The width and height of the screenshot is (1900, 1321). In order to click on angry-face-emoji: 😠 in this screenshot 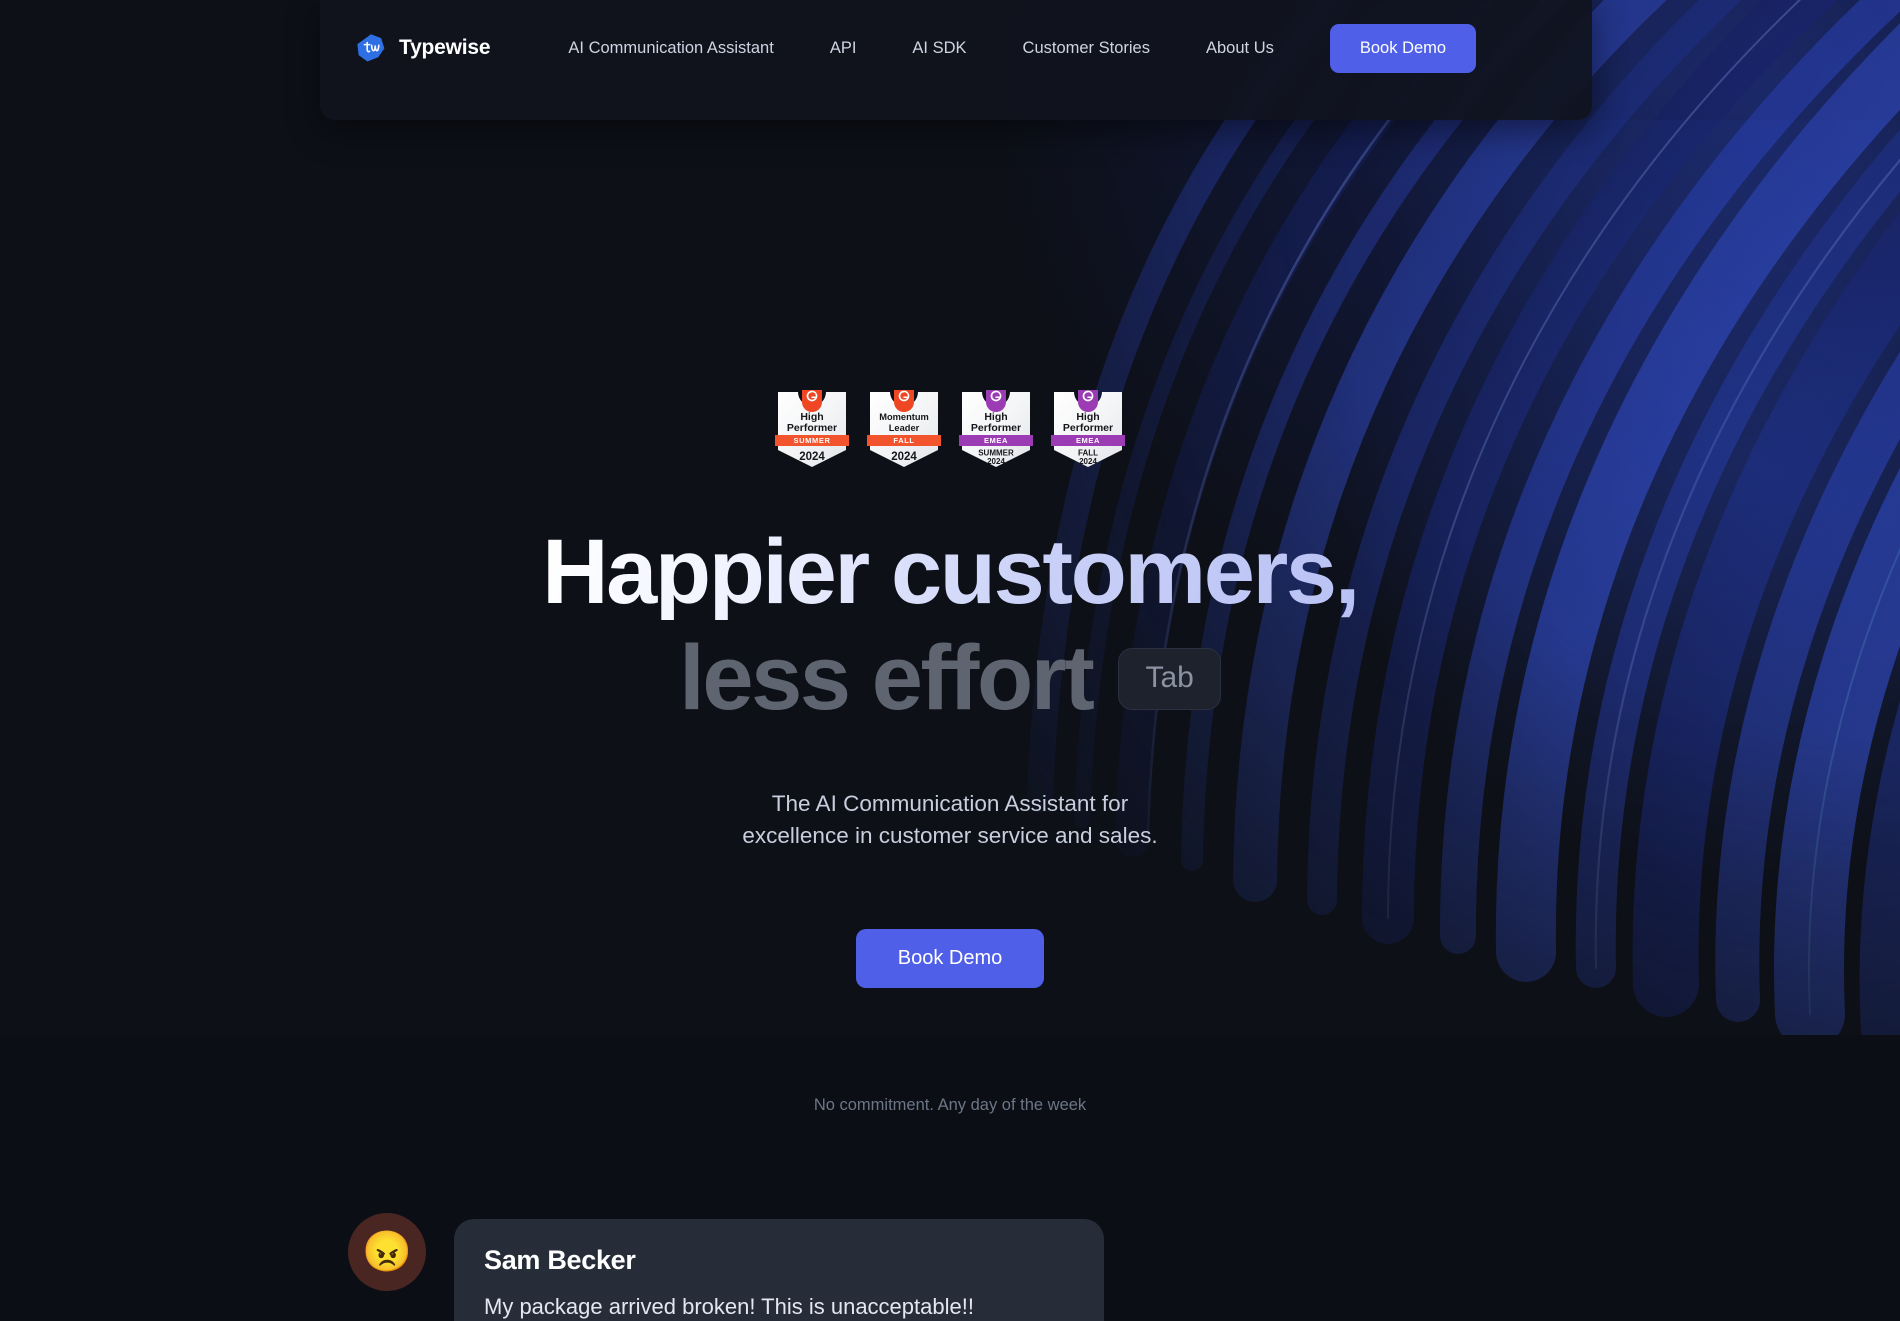, I will do `click(387, 1252)`.